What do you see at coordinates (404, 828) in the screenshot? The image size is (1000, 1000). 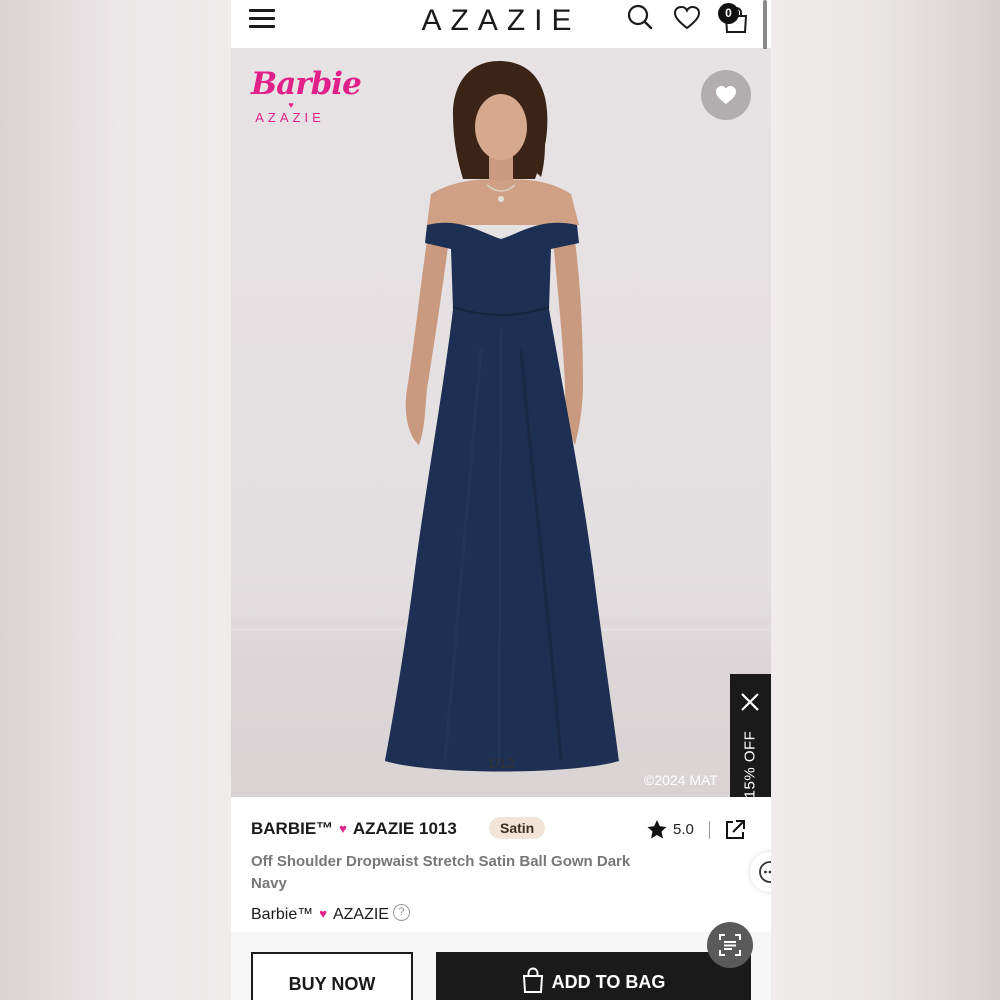 I see `brand-style-number: AZAZIE 1013` at bounding box center [404, 828].